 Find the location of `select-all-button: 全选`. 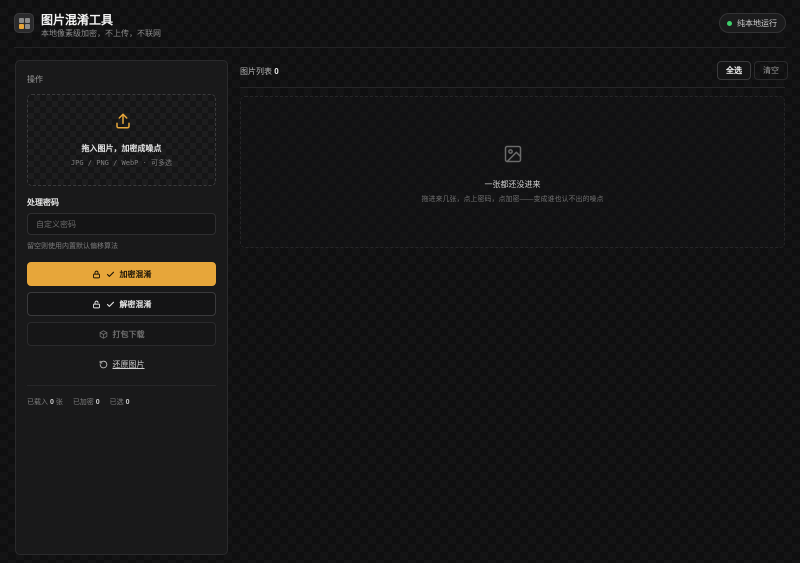

select-all-button: 全选 is located at coordinates (734, 70).